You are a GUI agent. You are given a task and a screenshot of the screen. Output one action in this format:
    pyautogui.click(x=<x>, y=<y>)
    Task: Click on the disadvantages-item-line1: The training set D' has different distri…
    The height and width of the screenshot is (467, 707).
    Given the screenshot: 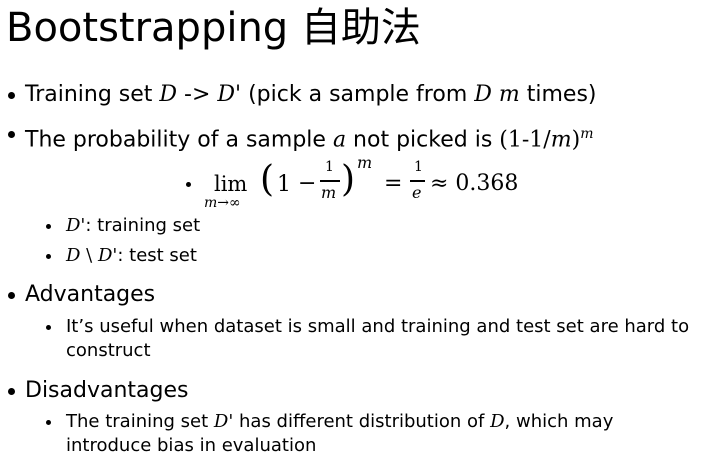 What is the action you would take?
    pyautogui.click(x=339, y=422)
    